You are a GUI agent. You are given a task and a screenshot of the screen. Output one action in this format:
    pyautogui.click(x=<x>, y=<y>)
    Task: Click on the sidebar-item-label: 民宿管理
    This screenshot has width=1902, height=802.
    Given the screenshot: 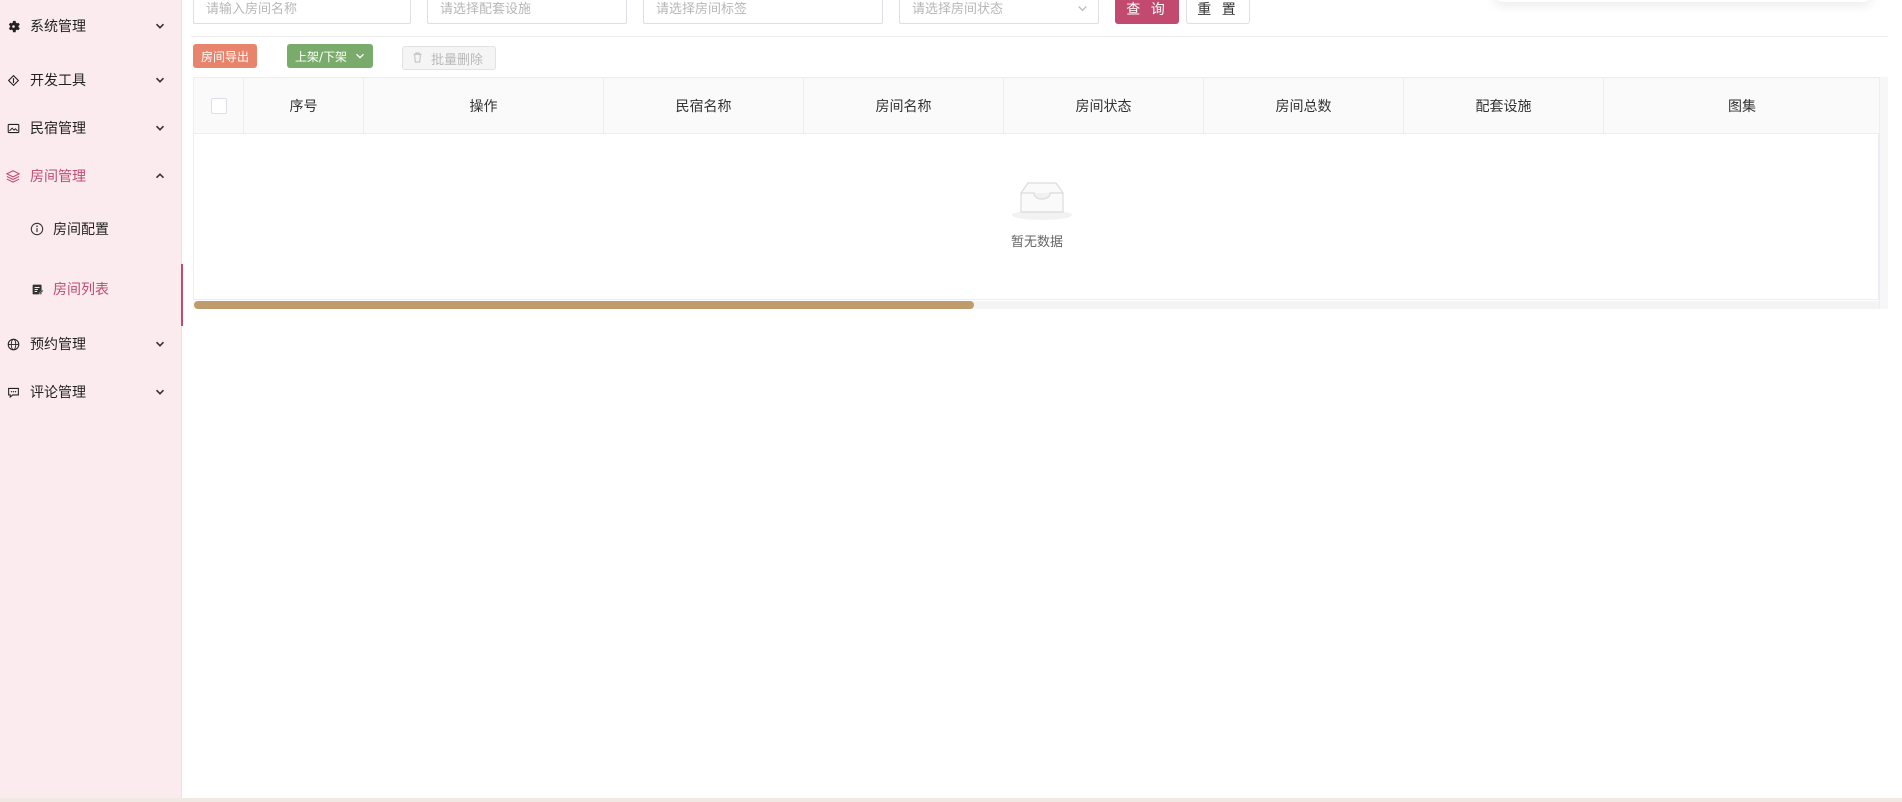 What is the action you would take?
    pyautogui.click(x=58, y=129)
    